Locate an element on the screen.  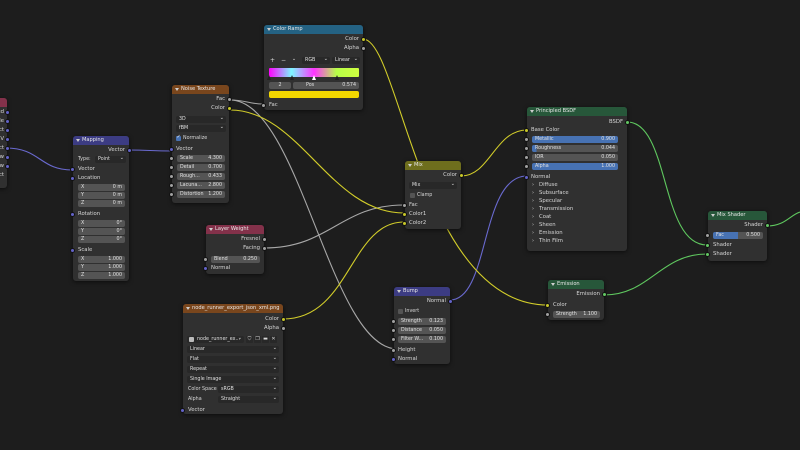
rotation-y-field: Y 0° is located at coordinates (101, 231).